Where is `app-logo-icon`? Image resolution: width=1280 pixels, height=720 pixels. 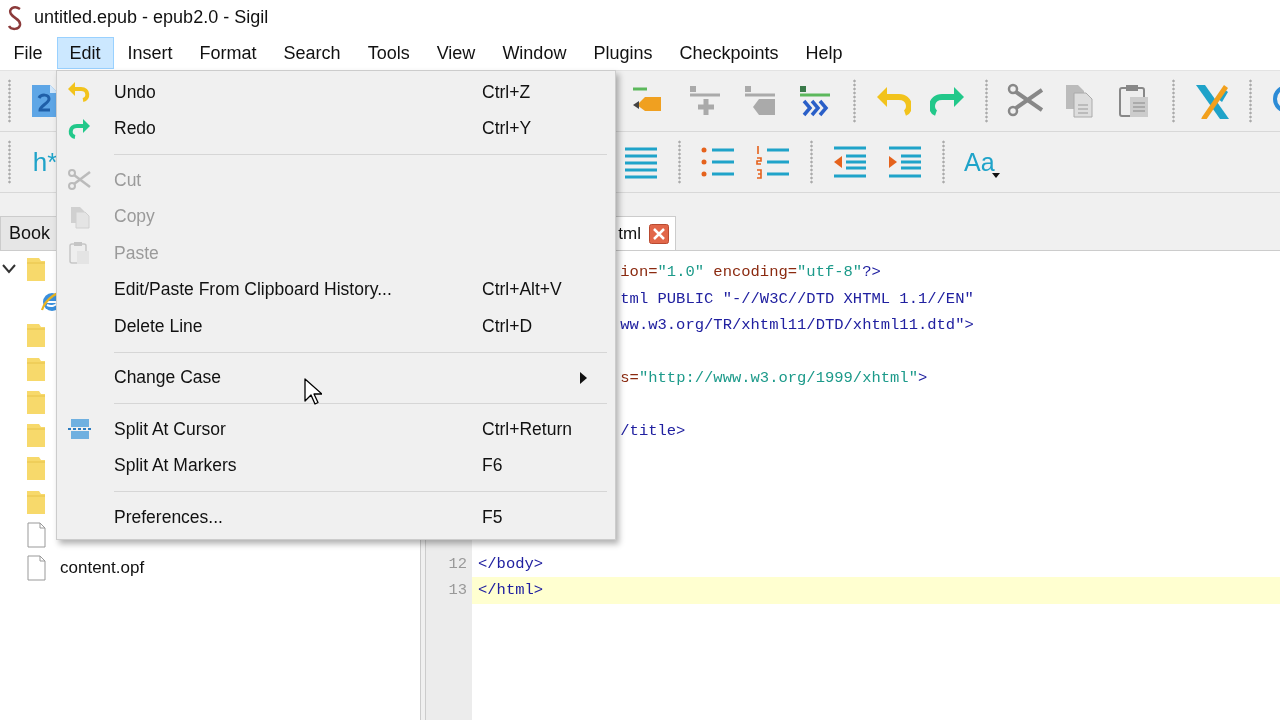
app-logo-icon is located at coordinates (15, 17).